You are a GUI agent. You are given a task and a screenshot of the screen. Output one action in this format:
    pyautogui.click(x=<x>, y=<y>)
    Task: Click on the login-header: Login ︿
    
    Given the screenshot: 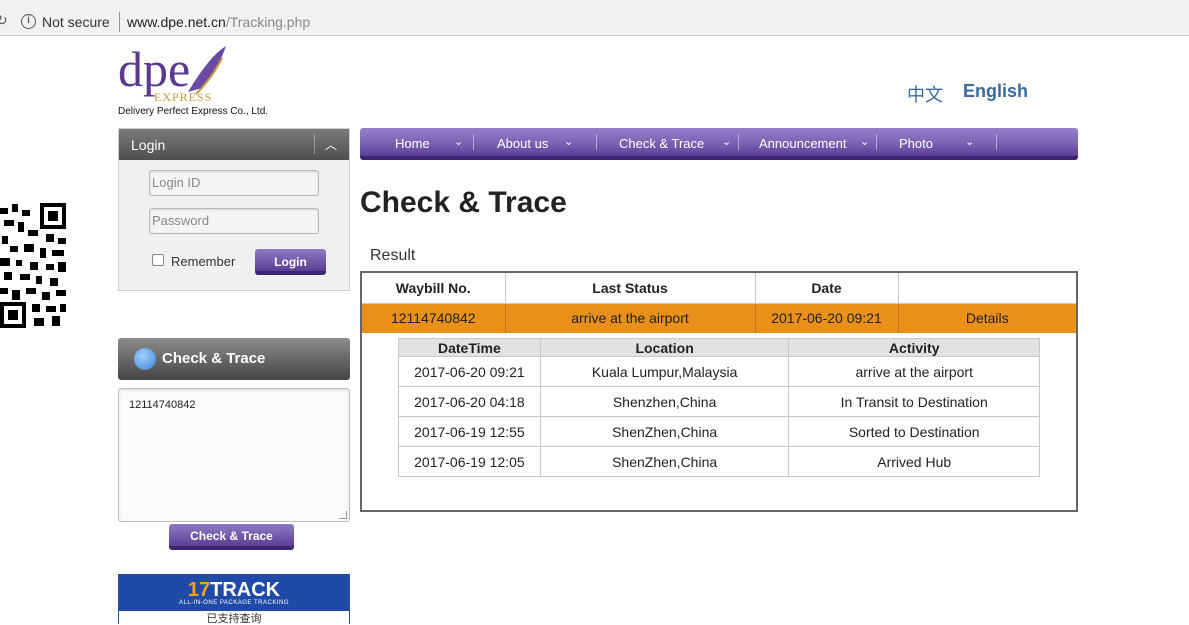 What is the action you would take?
    pyautogui.click(x=234, y=144)
    